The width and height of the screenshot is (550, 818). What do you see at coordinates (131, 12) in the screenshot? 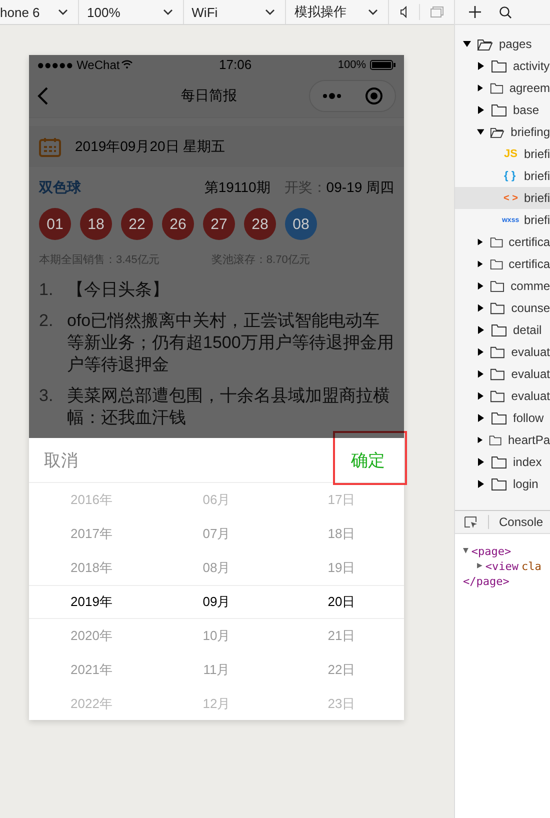
I see `device-dropdown: 100%` at bounding box center [131, 12].